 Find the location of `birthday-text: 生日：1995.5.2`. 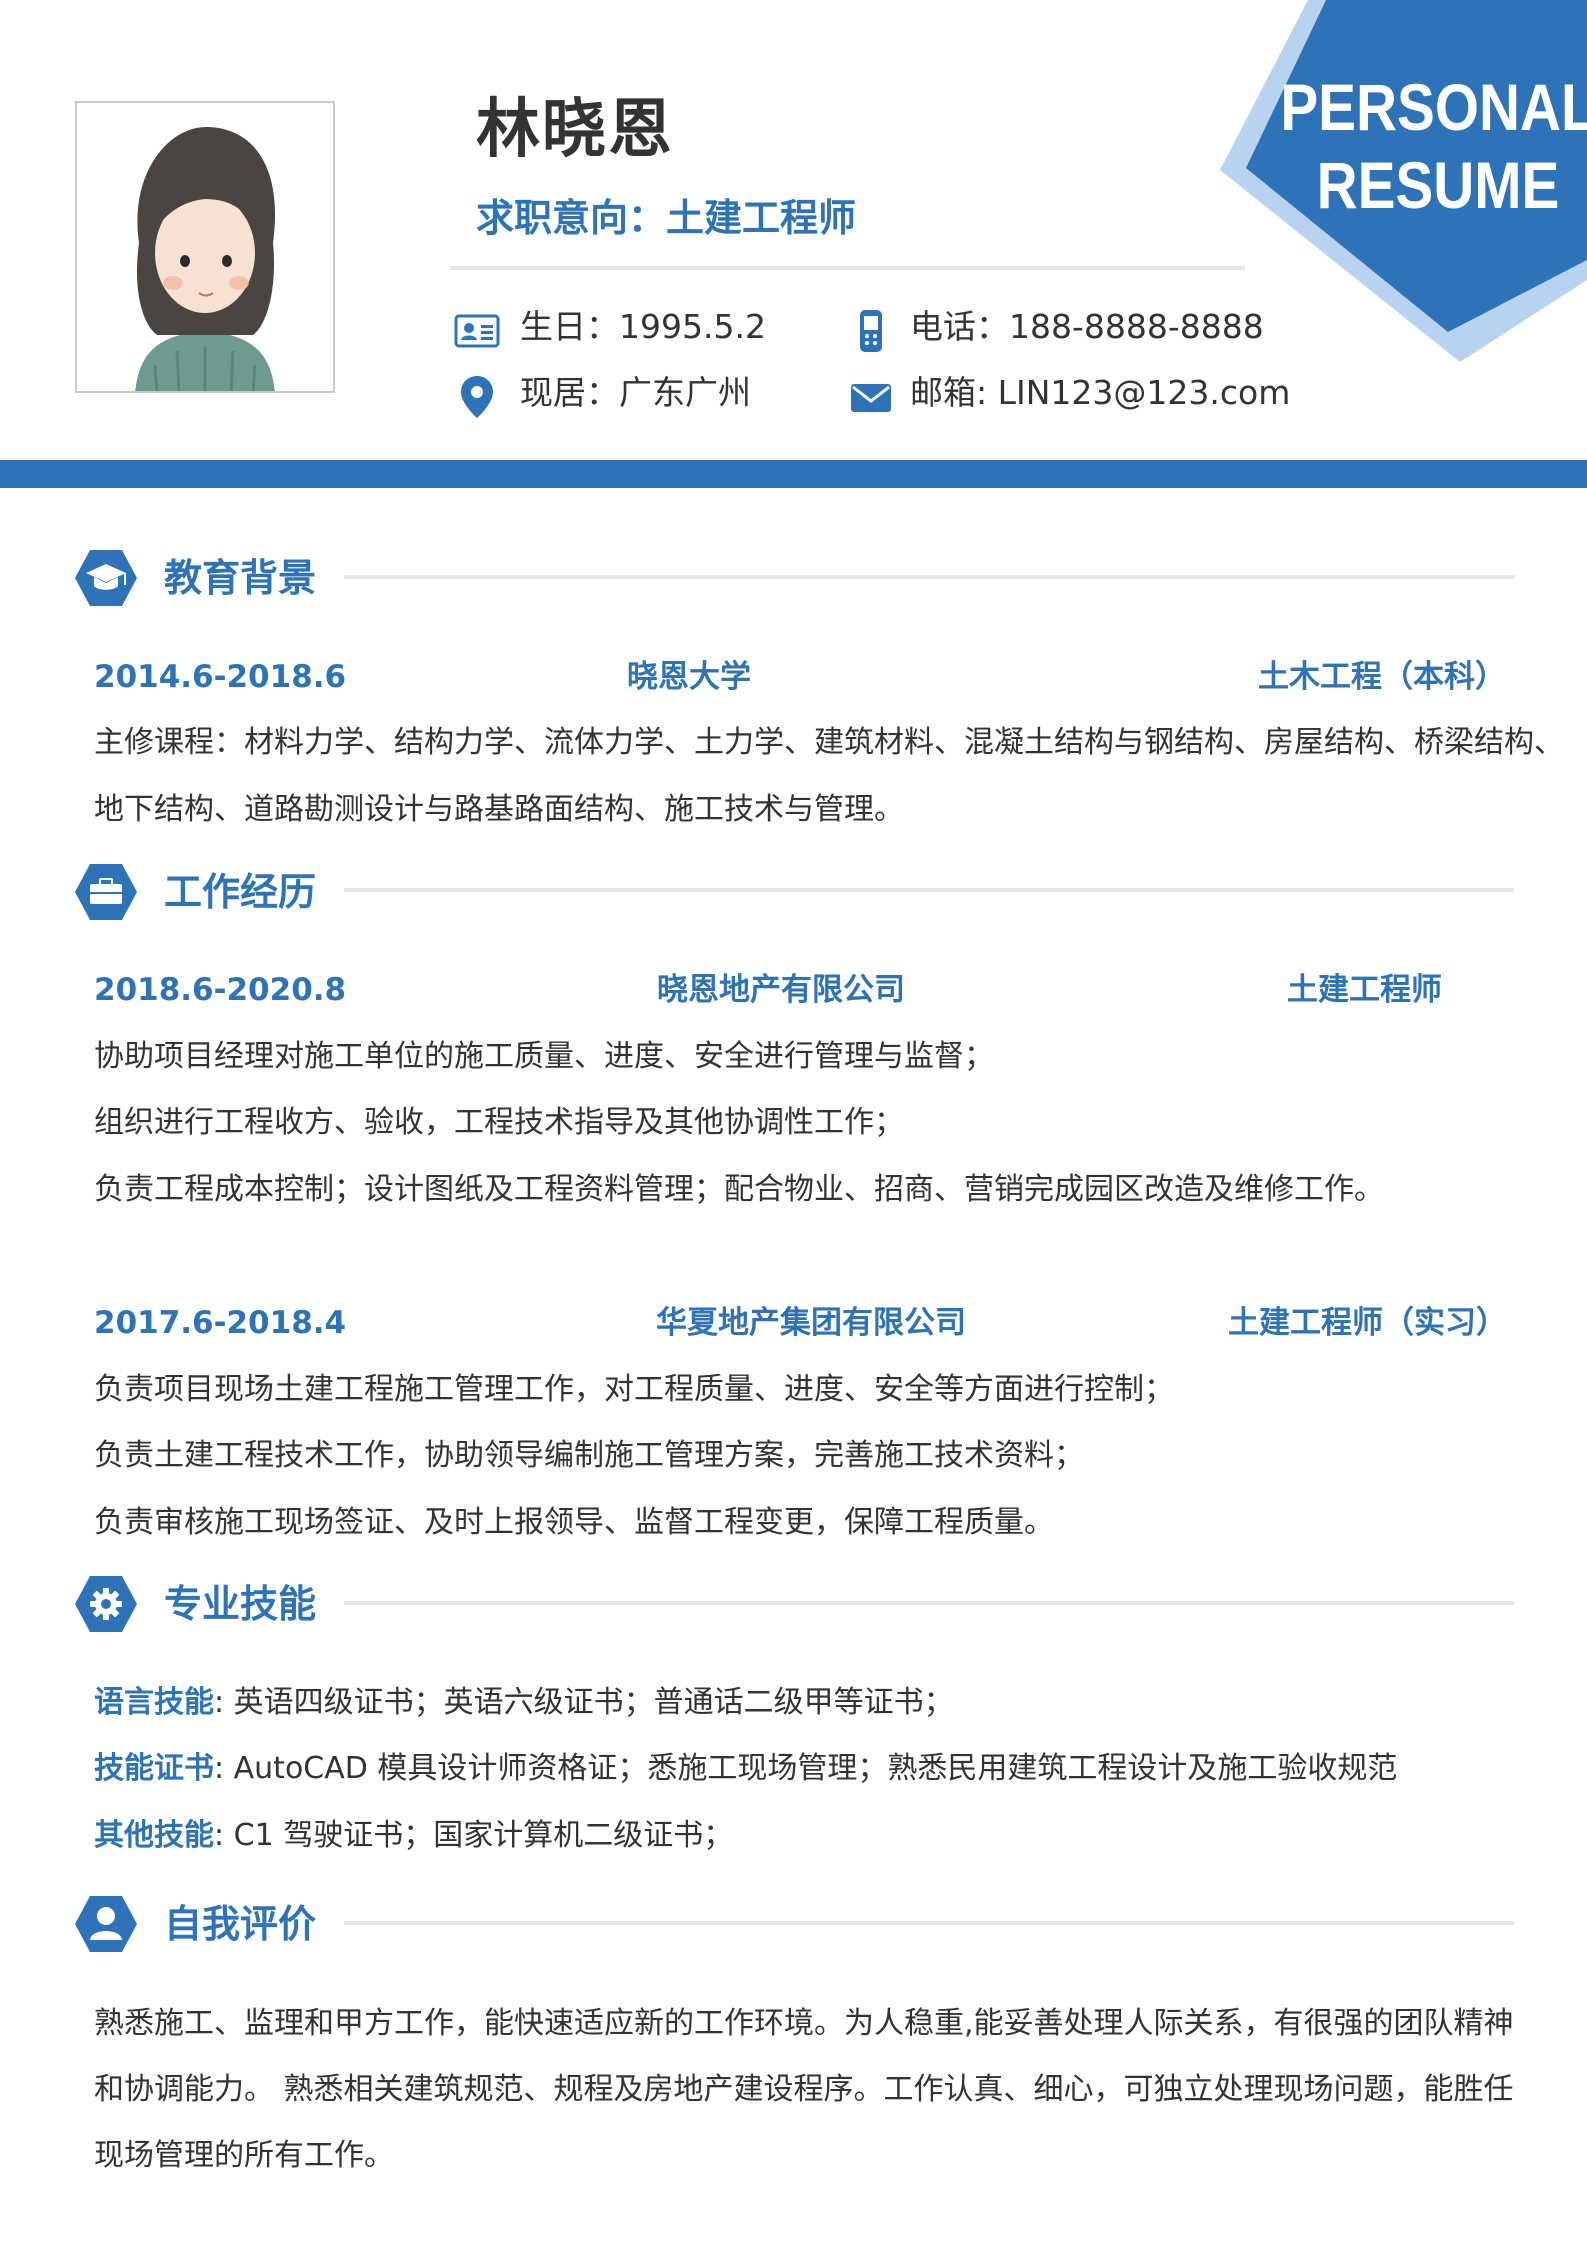

birthday-text: 生日：1995.5.2 is located at coordinates (643, 326).